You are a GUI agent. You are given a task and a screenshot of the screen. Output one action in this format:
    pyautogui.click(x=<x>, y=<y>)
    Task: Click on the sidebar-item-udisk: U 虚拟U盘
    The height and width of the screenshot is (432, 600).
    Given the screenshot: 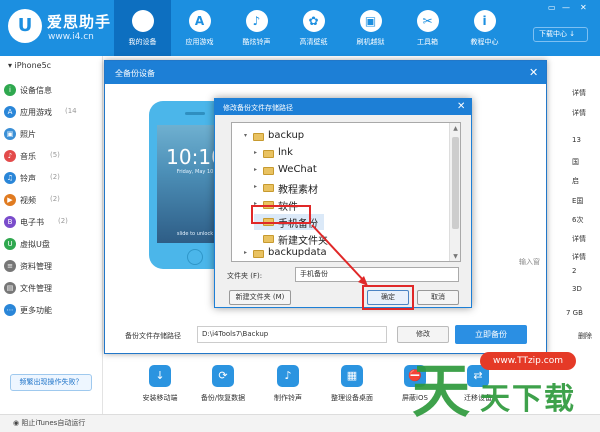 What is the action you would take?
    pyautogui.click(x=51, y=244)
    